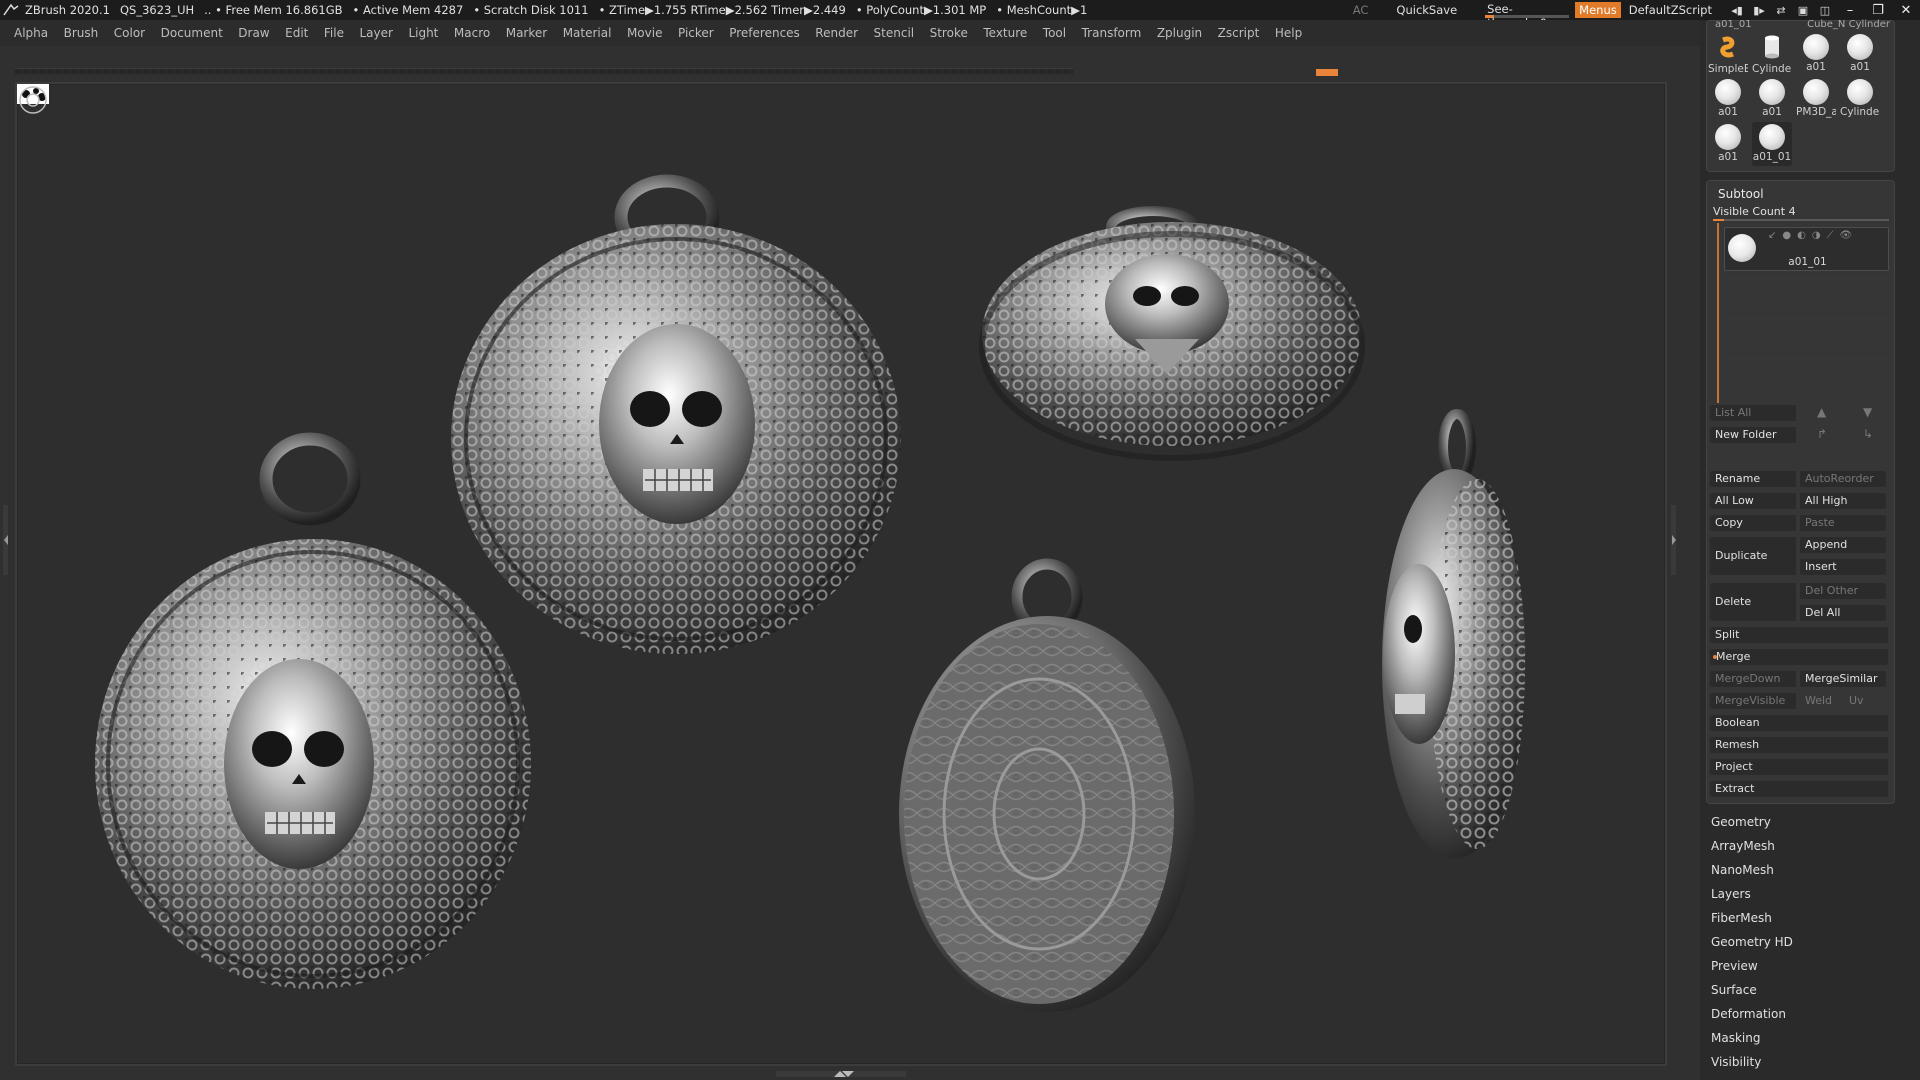 The height and width of the screenshot is (1080, 1920). Describe the element at coordinates (1813, 235) in the screenshot. I see `subtool-toggle-icons: ↙●◐◑⟋👁` at that location.